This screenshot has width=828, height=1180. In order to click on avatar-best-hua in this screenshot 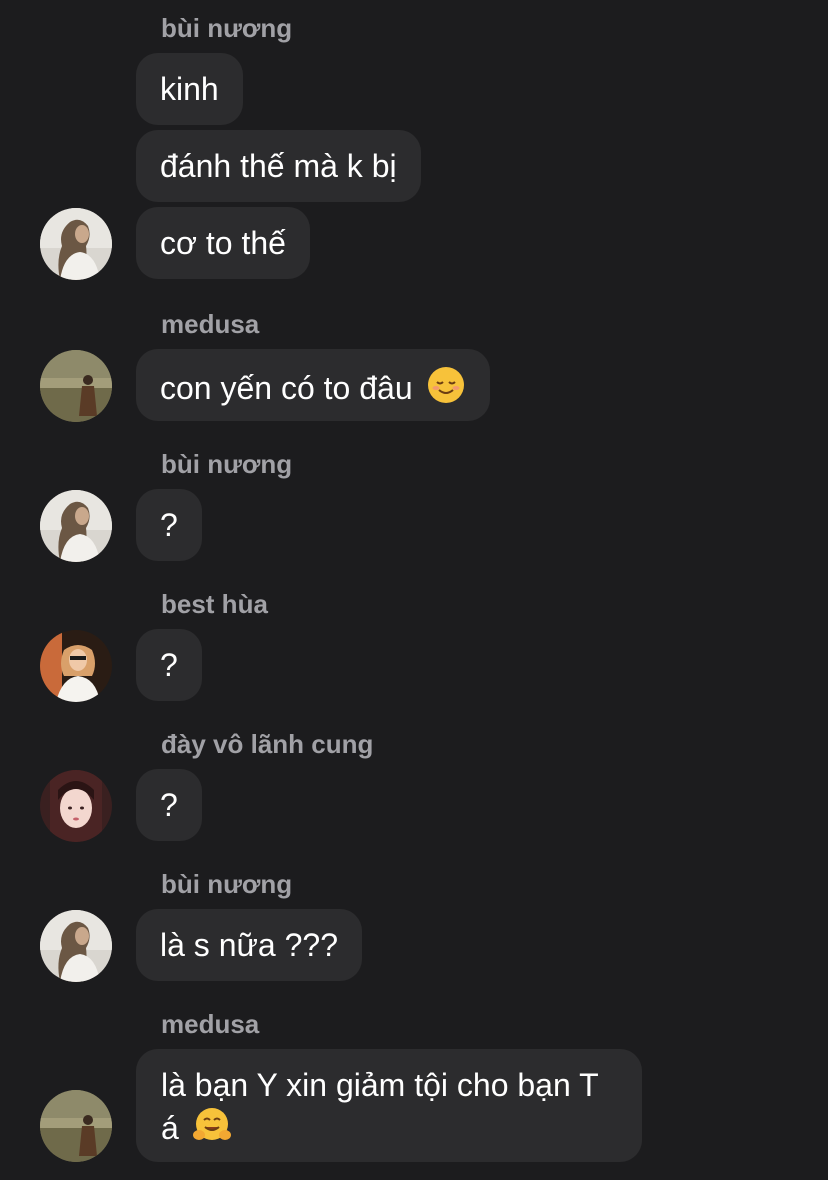, I will do `click(76, 666)`.